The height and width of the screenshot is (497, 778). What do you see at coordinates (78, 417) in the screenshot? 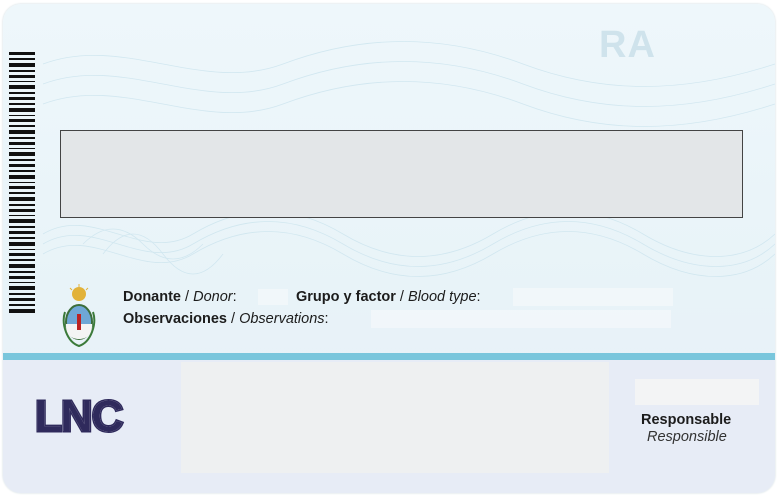
I see `lnc-logo: LNC` at bounding box center [78, 417].